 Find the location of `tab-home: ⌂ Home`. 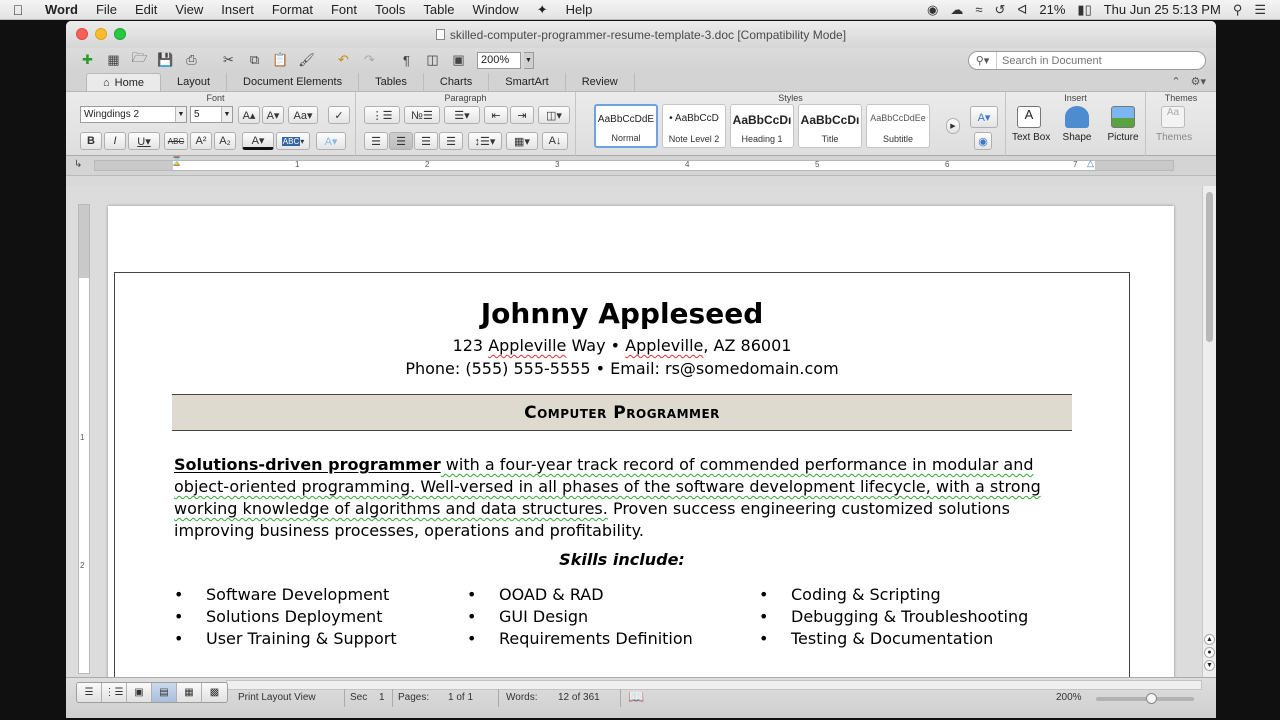

tab-home: ⌂ Home is located at coordinates (123, 82).